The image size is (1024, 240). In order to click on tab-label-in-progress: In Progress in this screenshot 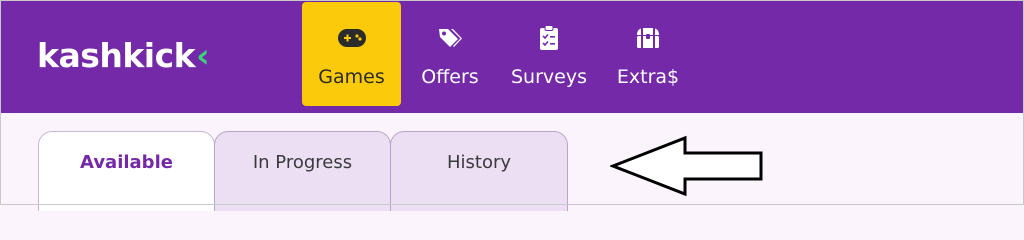, I will do `click(302, 162)`.